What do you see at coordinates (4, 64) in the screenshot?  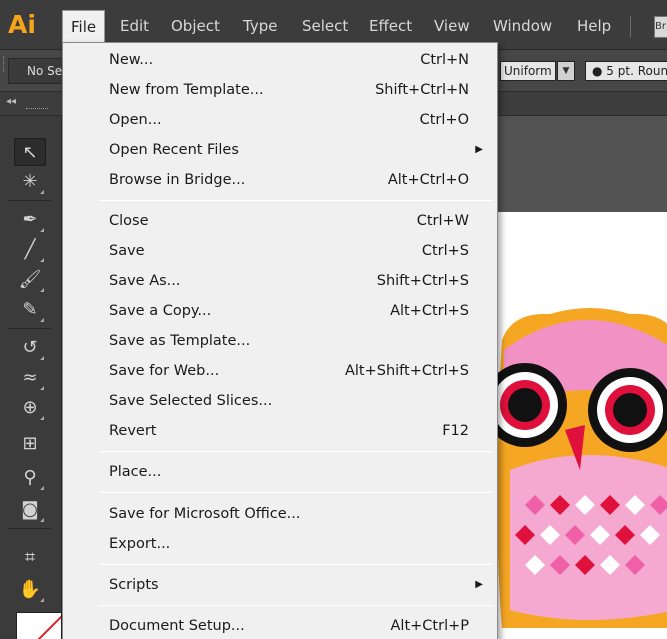 I see `control-bar-grip` at bounding box center [4, 64].